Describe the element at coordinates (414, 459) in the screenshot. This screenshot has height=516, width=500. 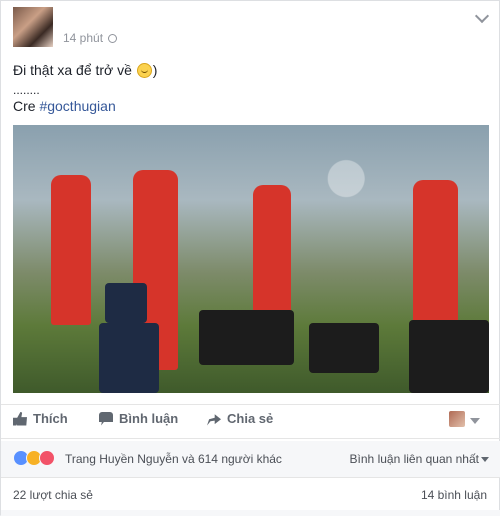
I see `comment-sort-dropdown: Bình luận liên quan nhất` at that location.